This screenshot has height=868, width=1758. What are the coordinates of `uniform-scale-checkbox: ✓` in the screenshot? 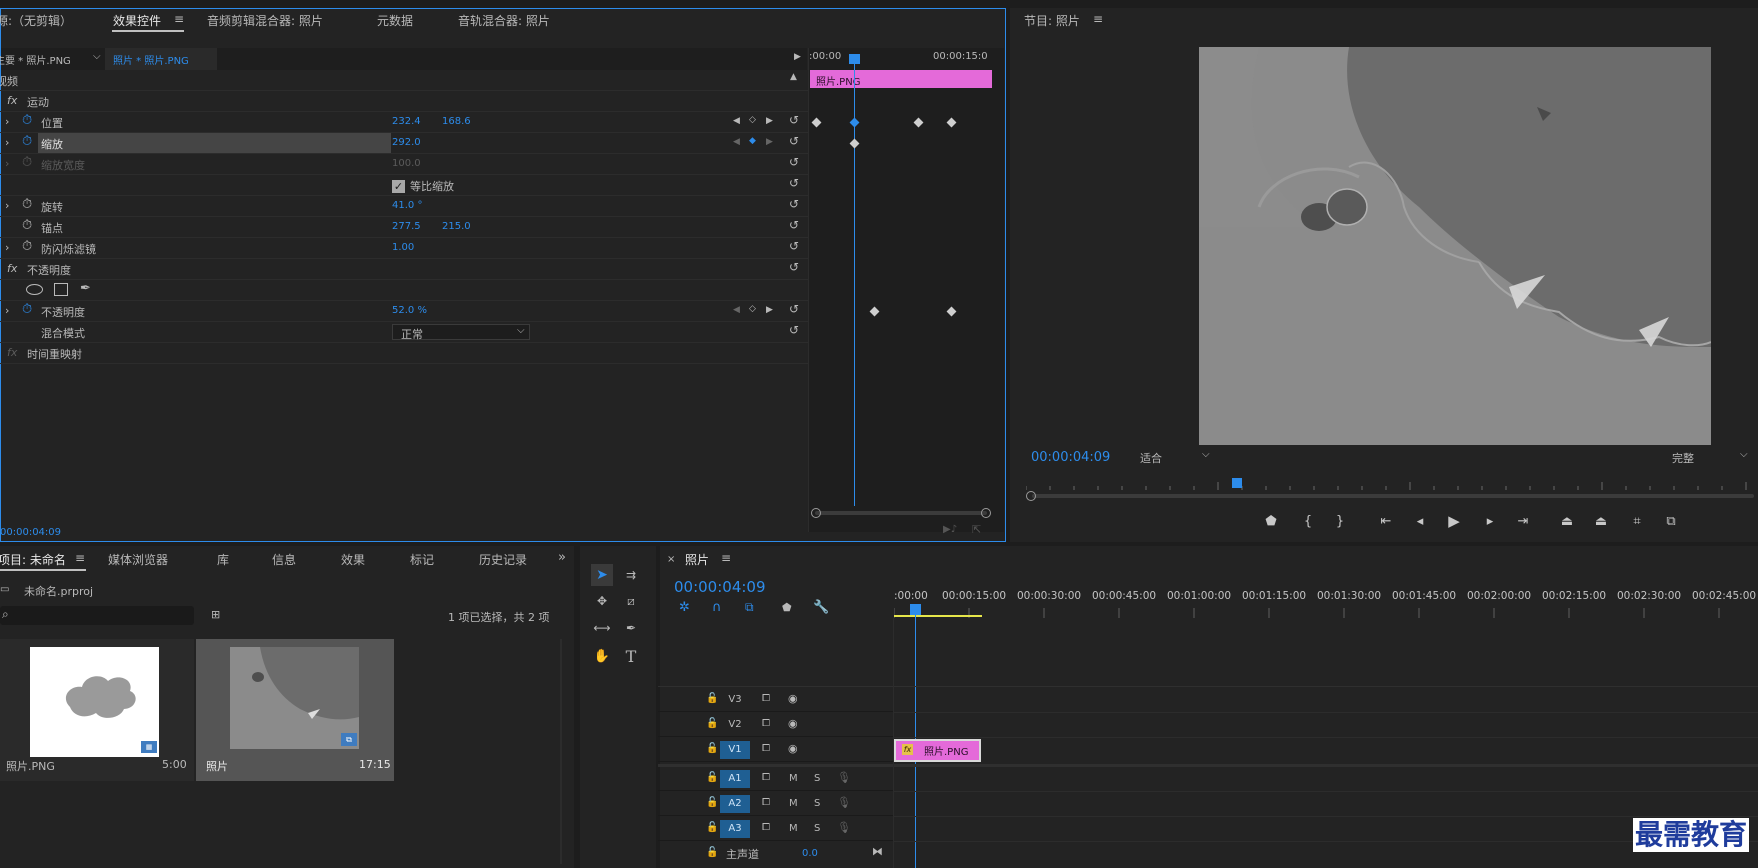 It's located at (398, 186).